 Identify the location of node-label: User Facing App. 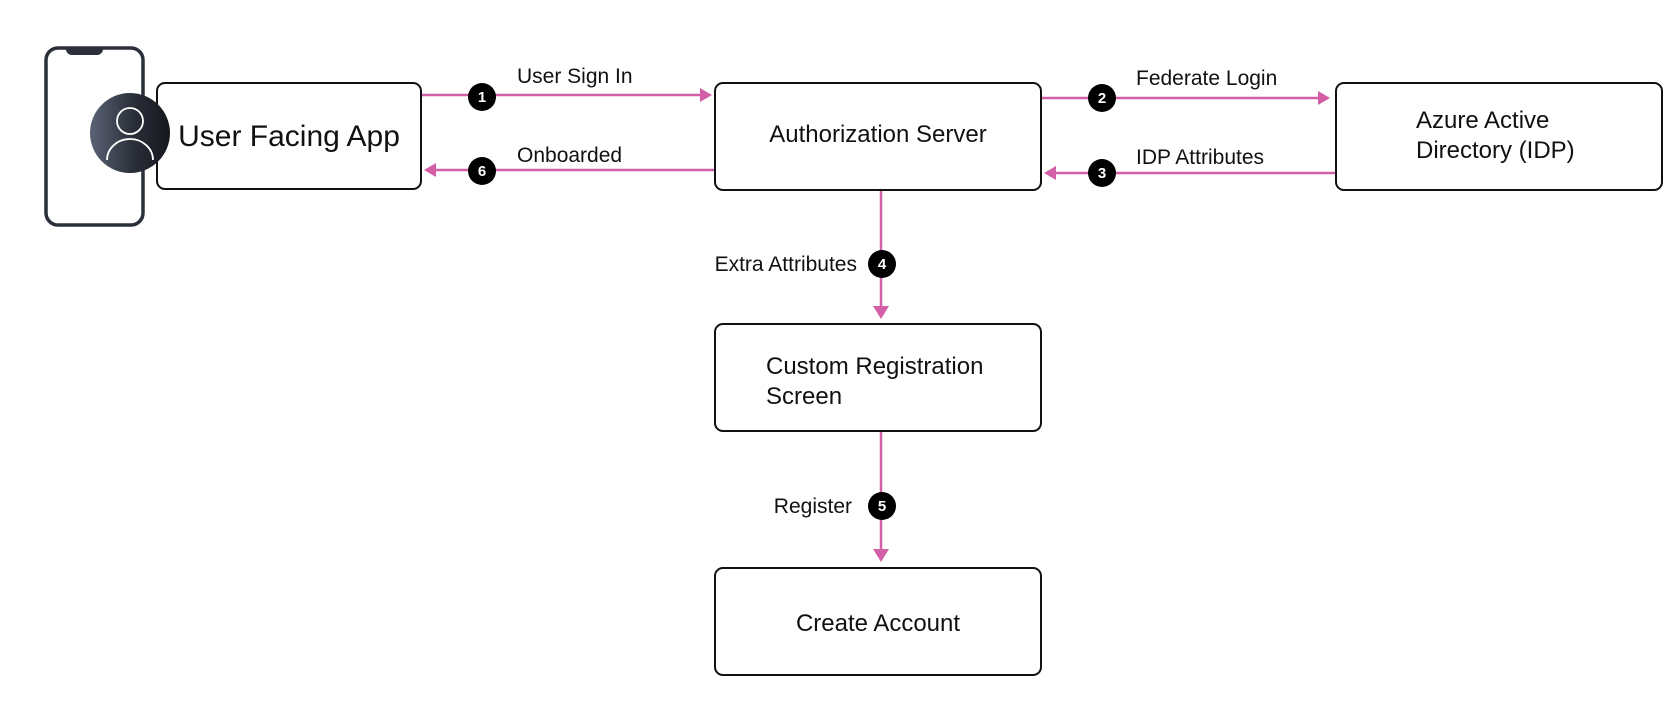
(289, 136).